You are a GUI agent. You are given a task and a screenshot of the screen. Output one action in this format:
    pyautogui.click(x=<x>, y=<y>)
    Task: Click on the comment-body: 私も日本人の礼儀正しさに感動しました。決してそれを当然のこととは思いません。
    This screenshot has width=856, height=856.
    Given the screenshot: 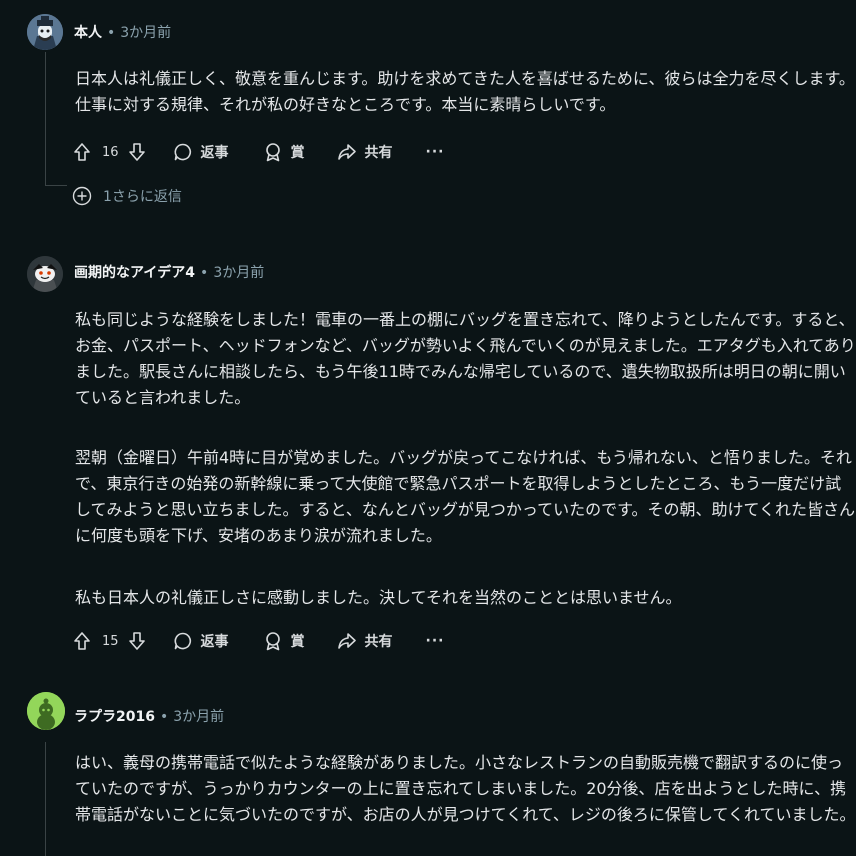 What is the action you would take?
    pyautogui.click(x=465, y=598)
    